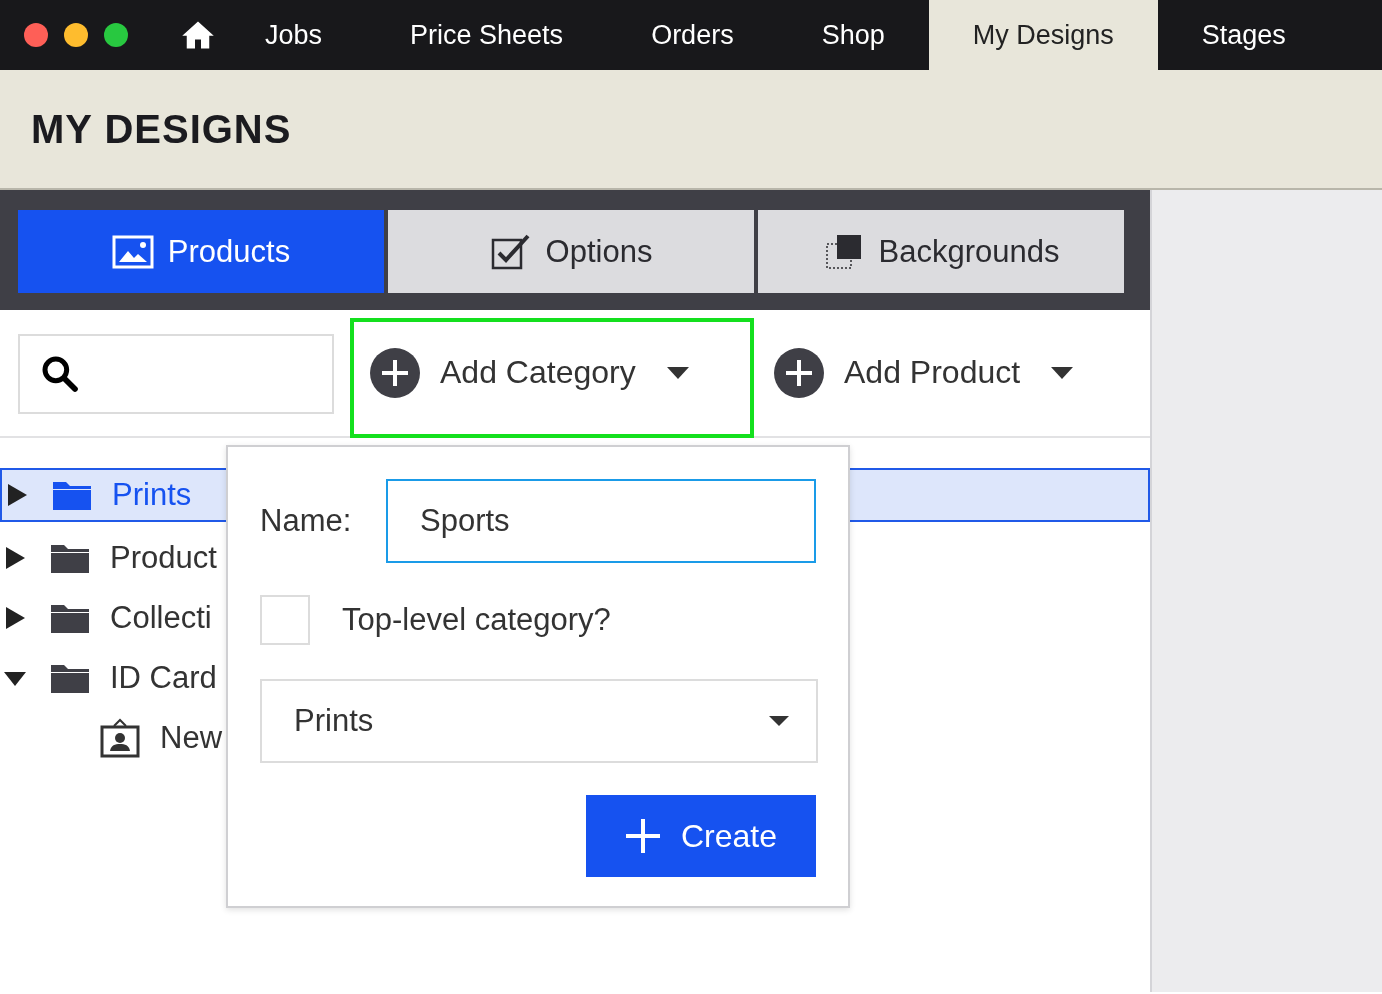  Describe the element at coordinates (161, 129) in the screenshot. I see `page-title: MY DESIGNS` at that location.